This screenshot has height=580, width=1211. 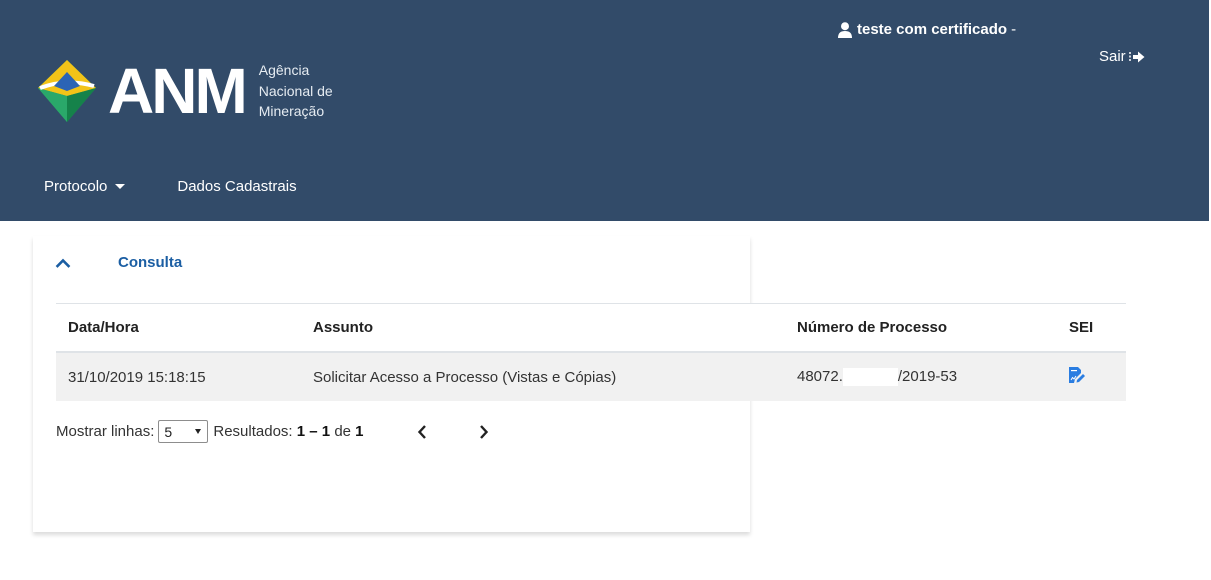 What do you see at coordinates (872, 327) in the screenshot?
I see `column-header-process-number: Número de Processo` at bounding box center [872, 327].